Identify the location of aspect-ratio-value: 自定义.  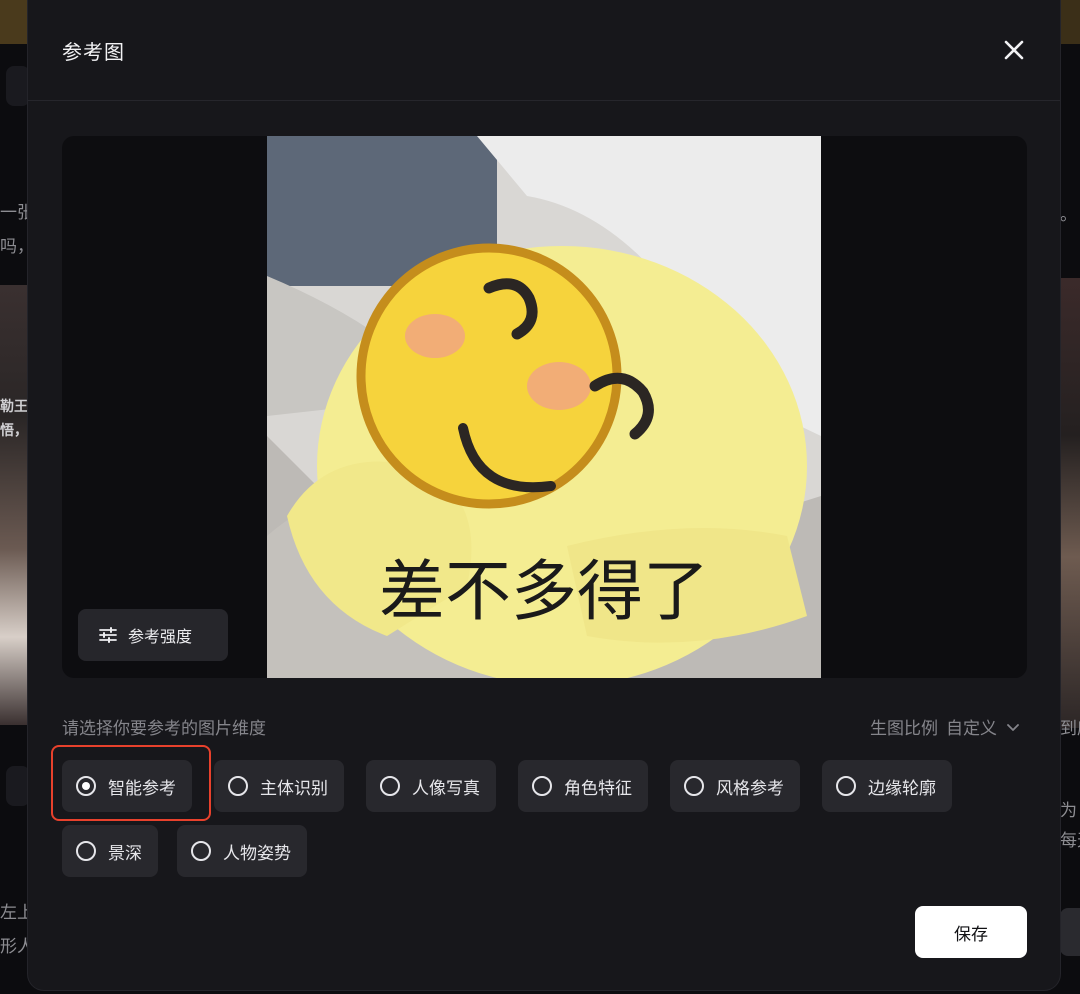
(971, 729).